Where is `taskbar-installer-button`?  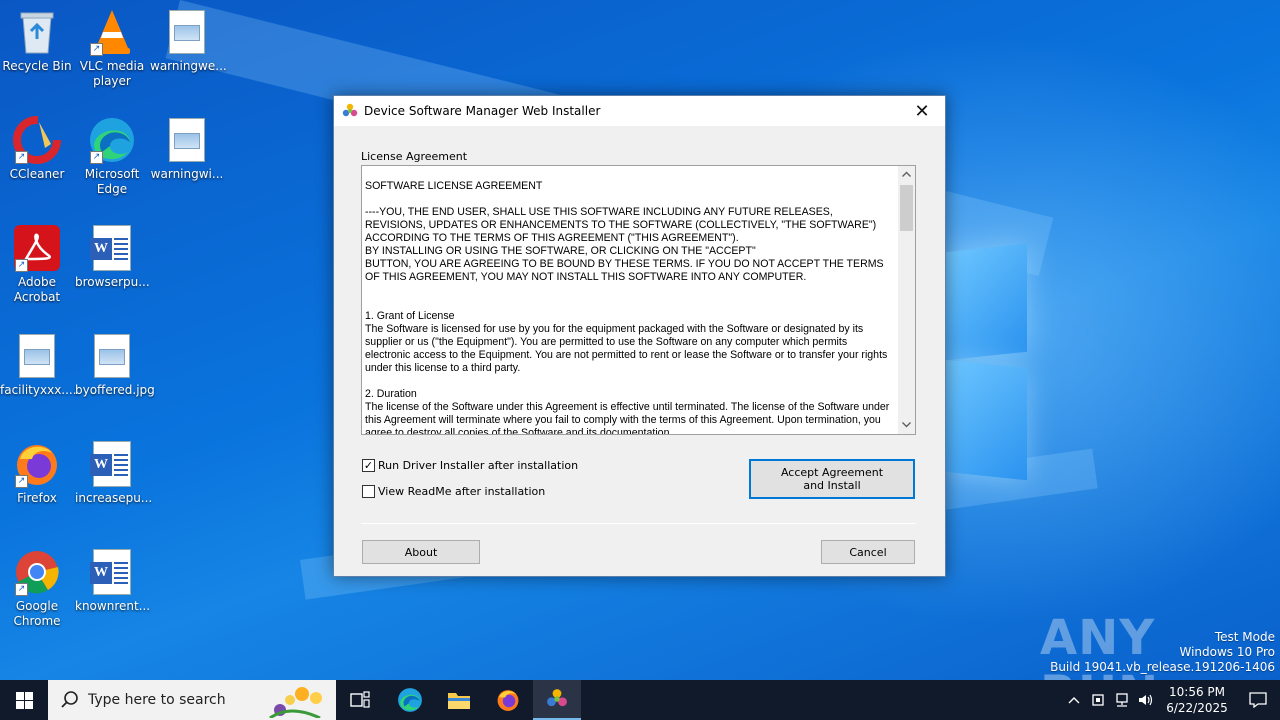
taskbar-installer-button is located at coordinates (557, 700).